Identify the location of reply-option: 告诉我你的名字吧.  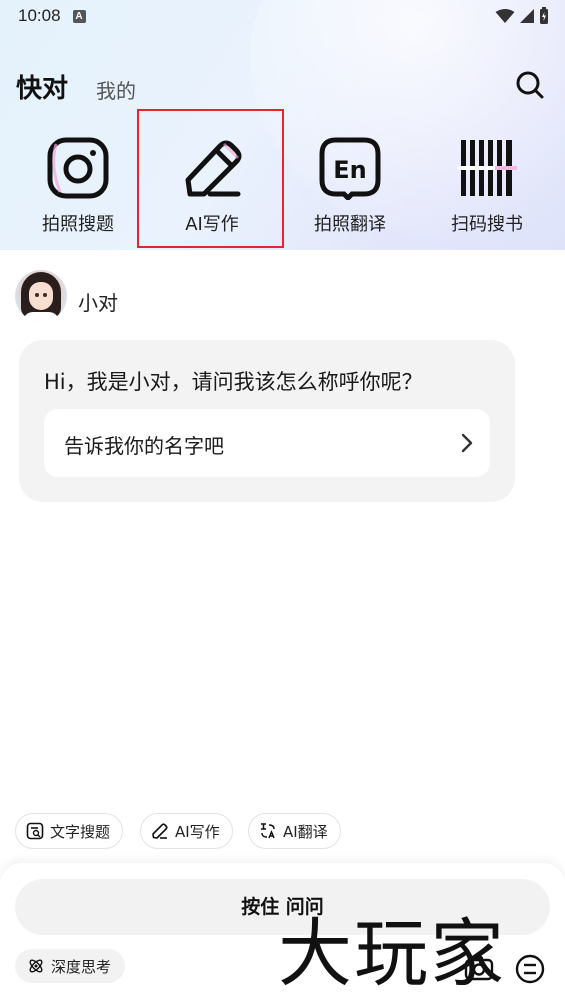
(267, 443).